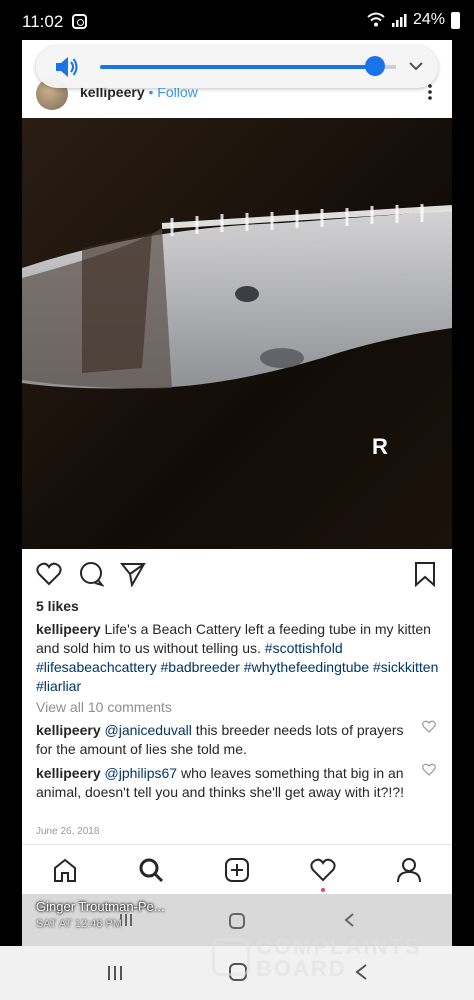 Image resolution: width=474 pixels, height=1000 pixels. Describe the element at coordinates (323, 890) in the screenshot. I see `activity-dot` at that location.